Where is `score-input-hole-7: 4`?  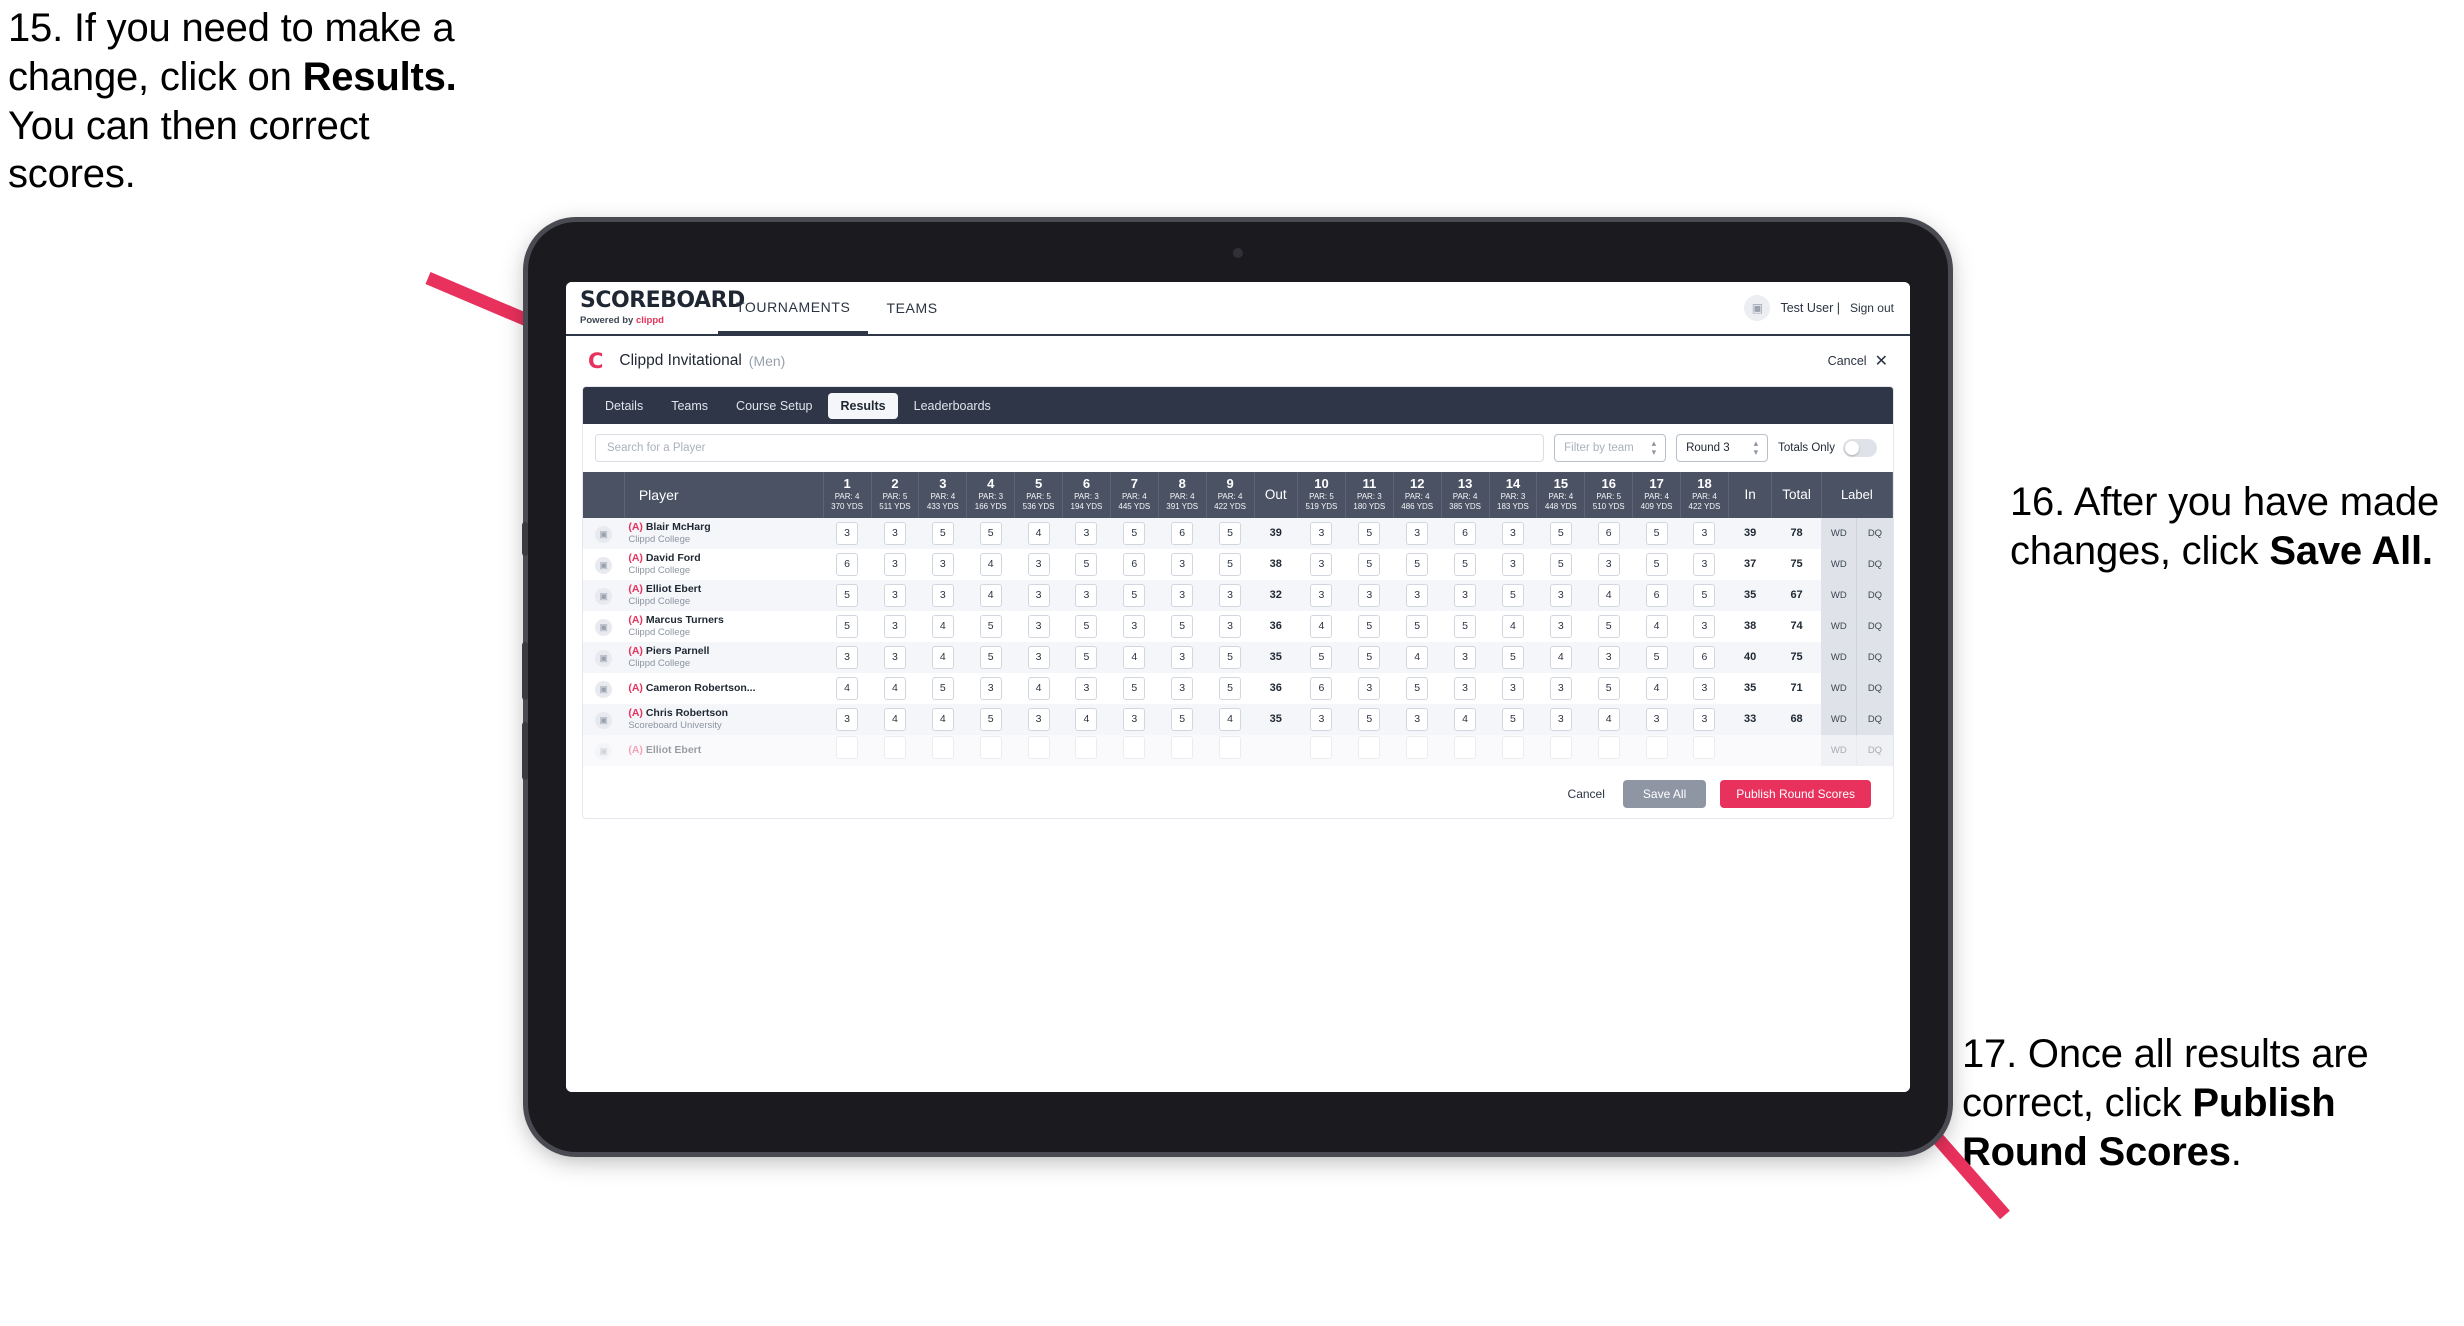 score-input-hole-7: 4 is located at coordinates (1134, 657).